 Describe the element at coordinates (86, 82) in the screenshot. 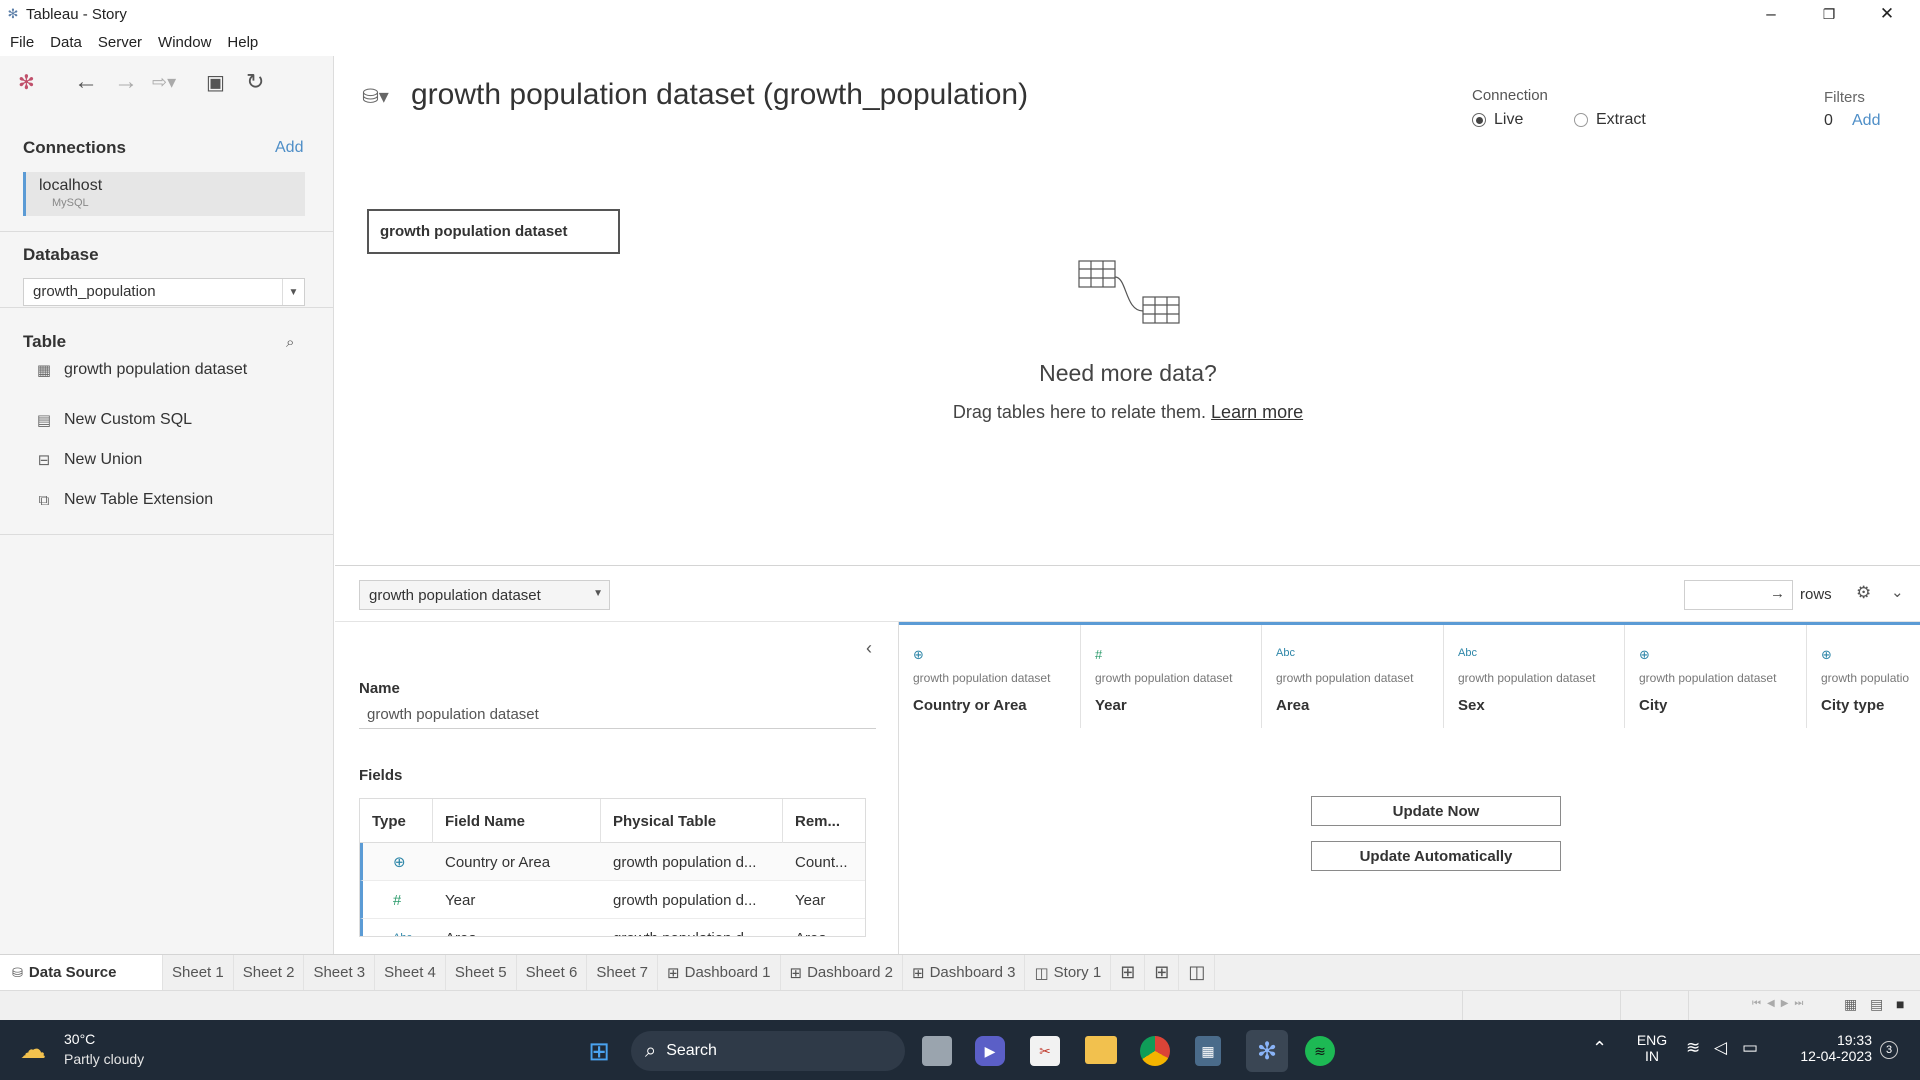

I see `back-icon: ←` at that location.